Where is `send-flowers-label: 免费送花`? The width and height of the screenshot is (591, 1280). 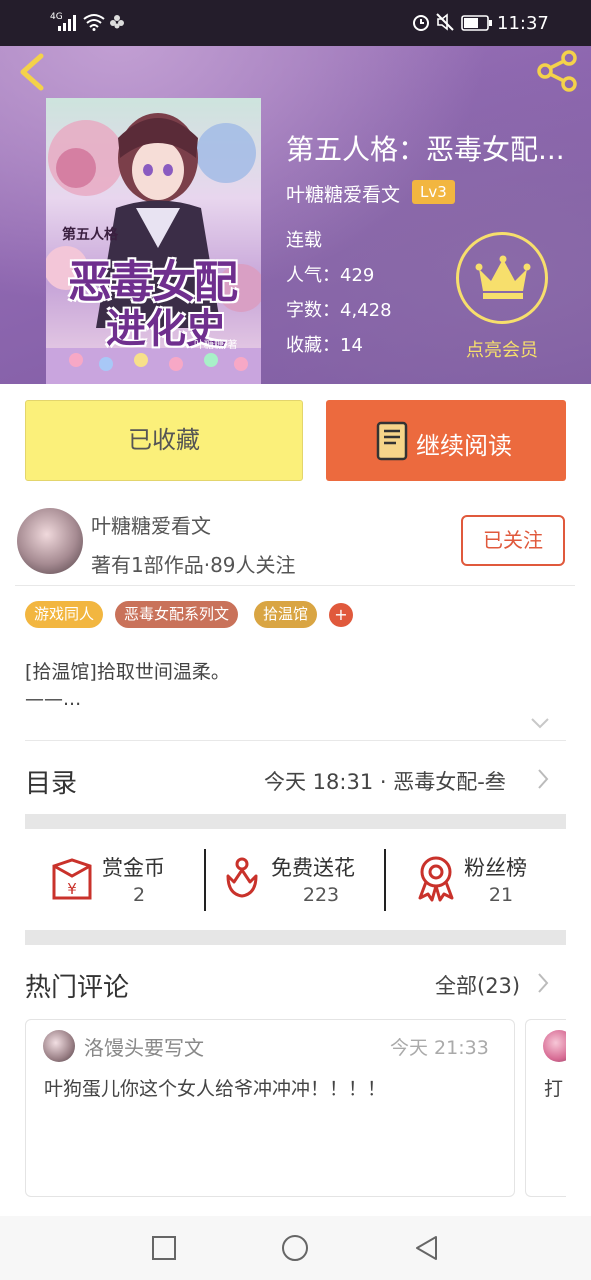
send-flowers-label: 免费送花 is located at coordinates (313, 867).